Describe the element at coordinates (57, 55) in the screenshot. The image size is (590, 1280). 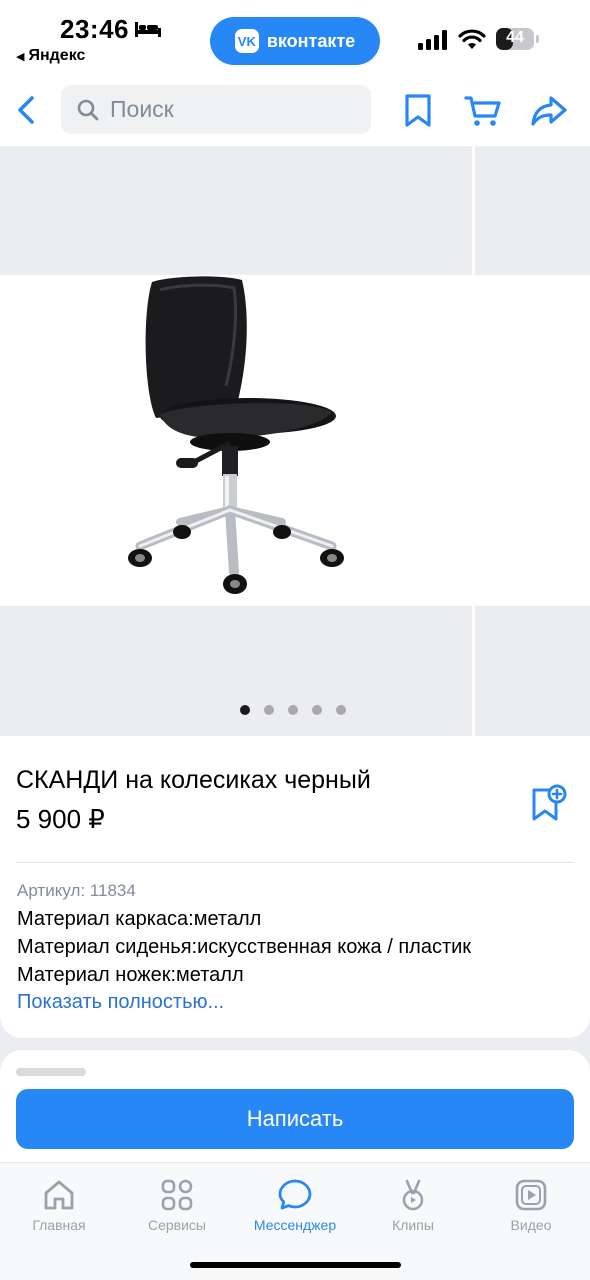
I see `back-app-label: Яндекс` at that location.